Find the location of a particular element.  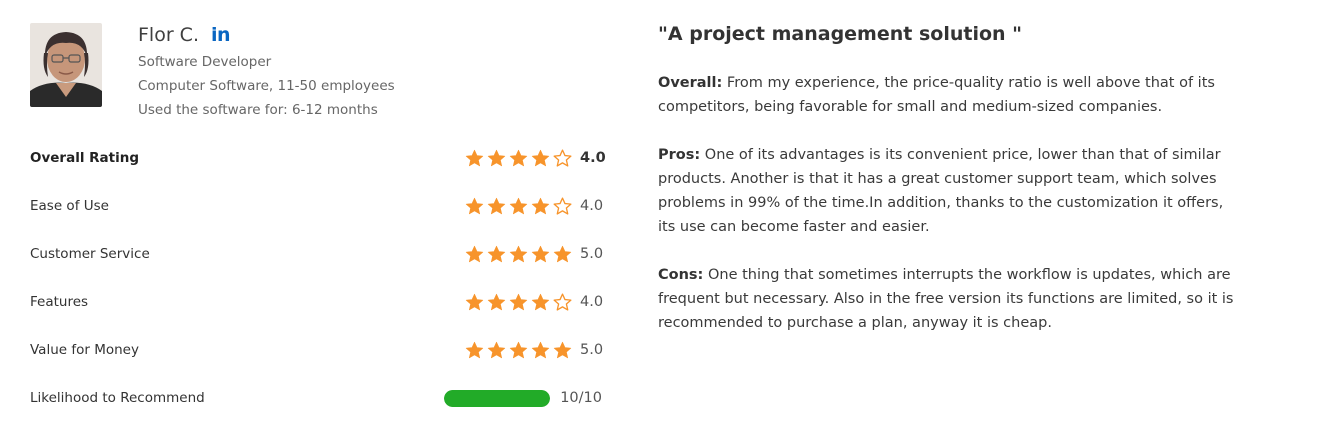

rating-row: Features 4.0 is located at coordinates (317, 302).